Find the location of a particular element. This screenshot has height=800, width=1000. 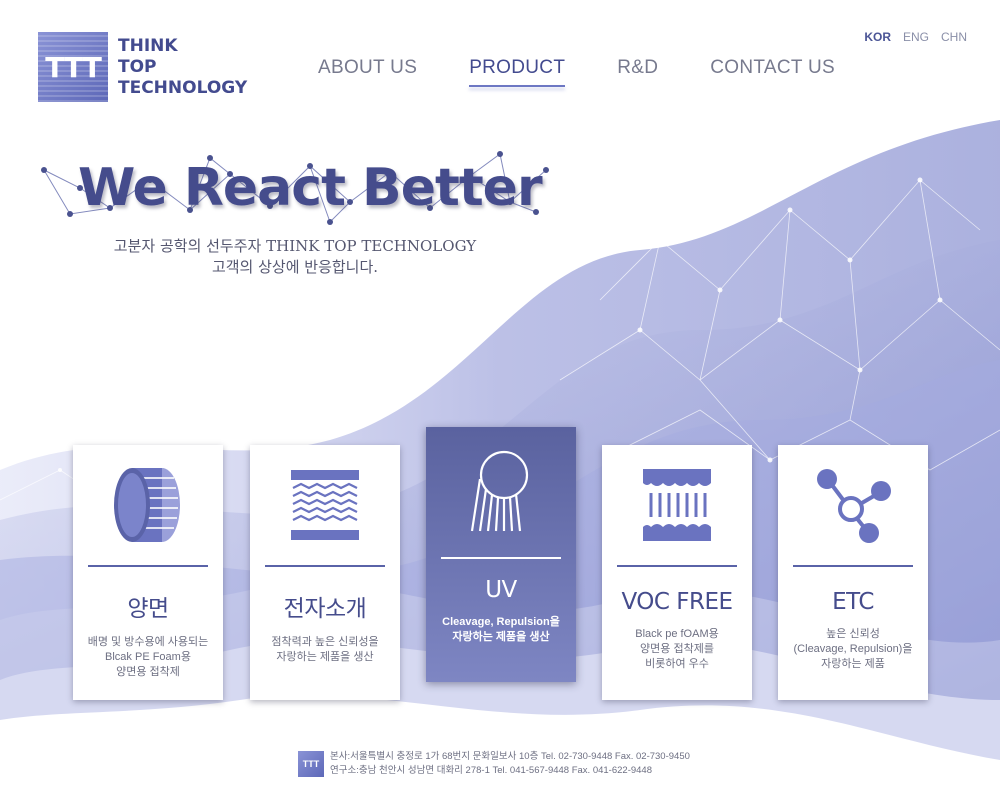

molecule-icon is located at coordinates (853, 505).